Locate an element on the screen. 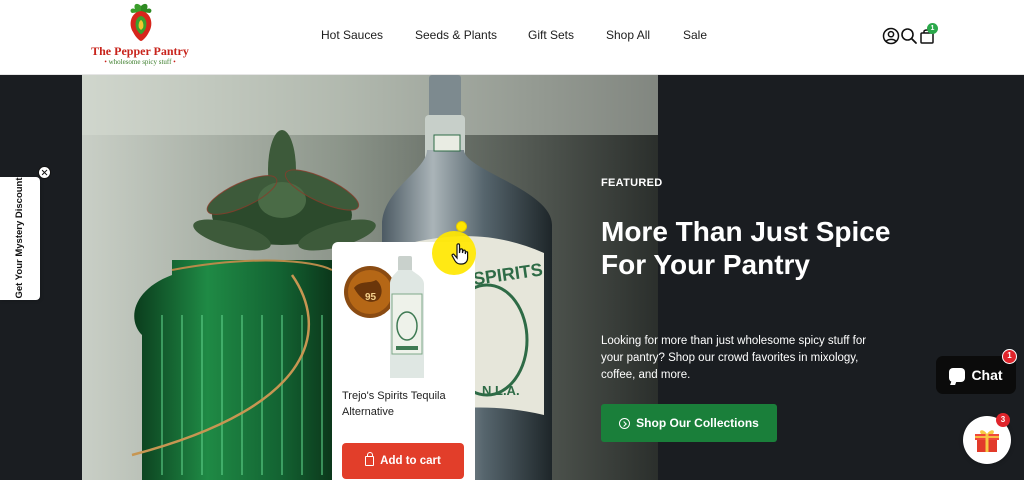 The image size is (1024, 482). medal-score: 95 is located at coordinates (371, 297).